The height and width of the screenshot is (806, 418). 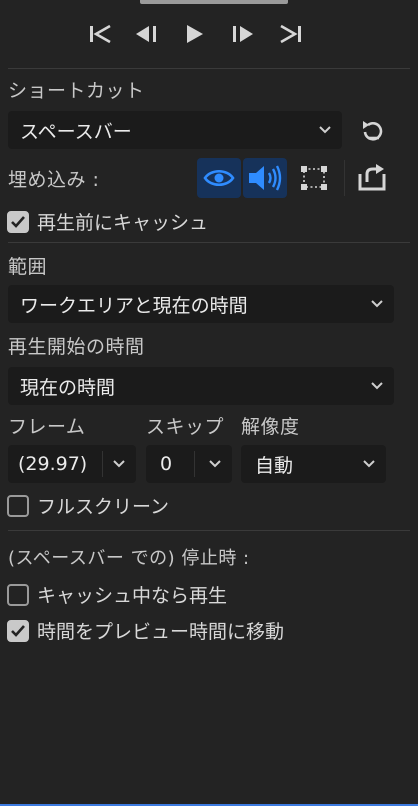 What do you see at coordinates (129, 558) in the screenshot?
I see `on-stop-label: (スペースバー での) 停止時 :` at bounding box center [129, 558].